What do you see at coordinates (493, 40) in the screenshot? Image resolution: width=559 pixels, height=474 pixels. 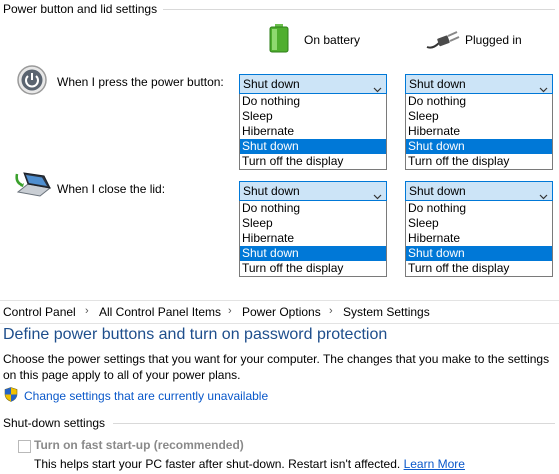 I see `column-header-plugged: Plugged in` at bounding box center [493, 40].